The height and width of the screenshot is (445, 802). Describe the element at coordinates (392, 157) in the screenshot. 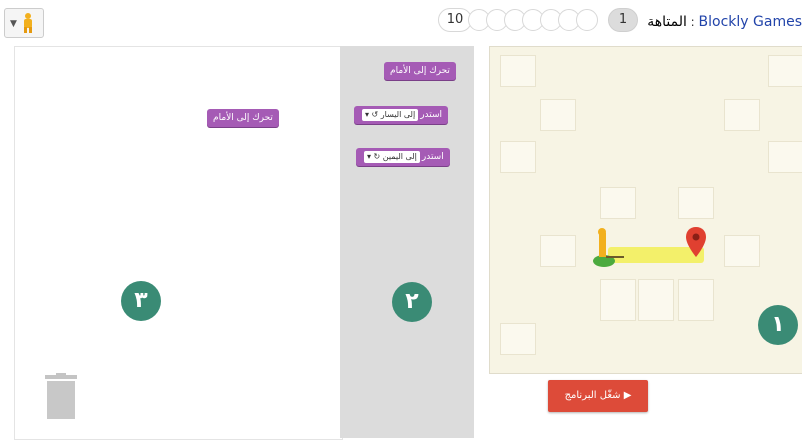

I see `turn-direction-dropdown: إلى اليمين ↻ ▾` at that location.